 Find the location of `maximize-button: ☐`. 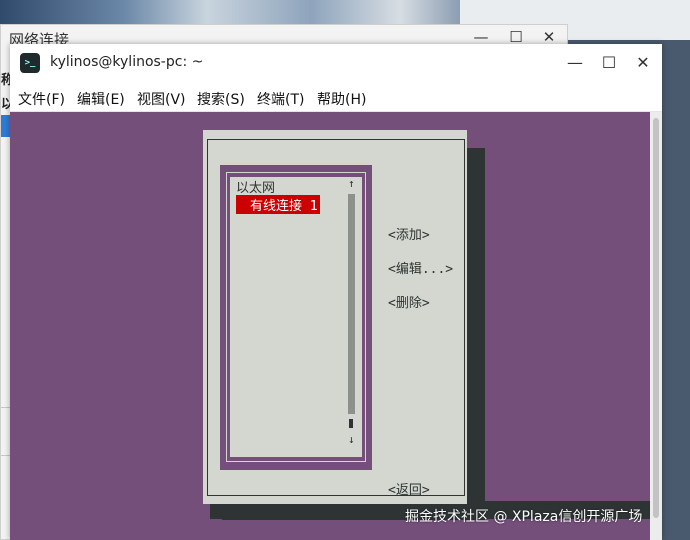

maximize-button: ☐ is located at coordinates (609, 63).